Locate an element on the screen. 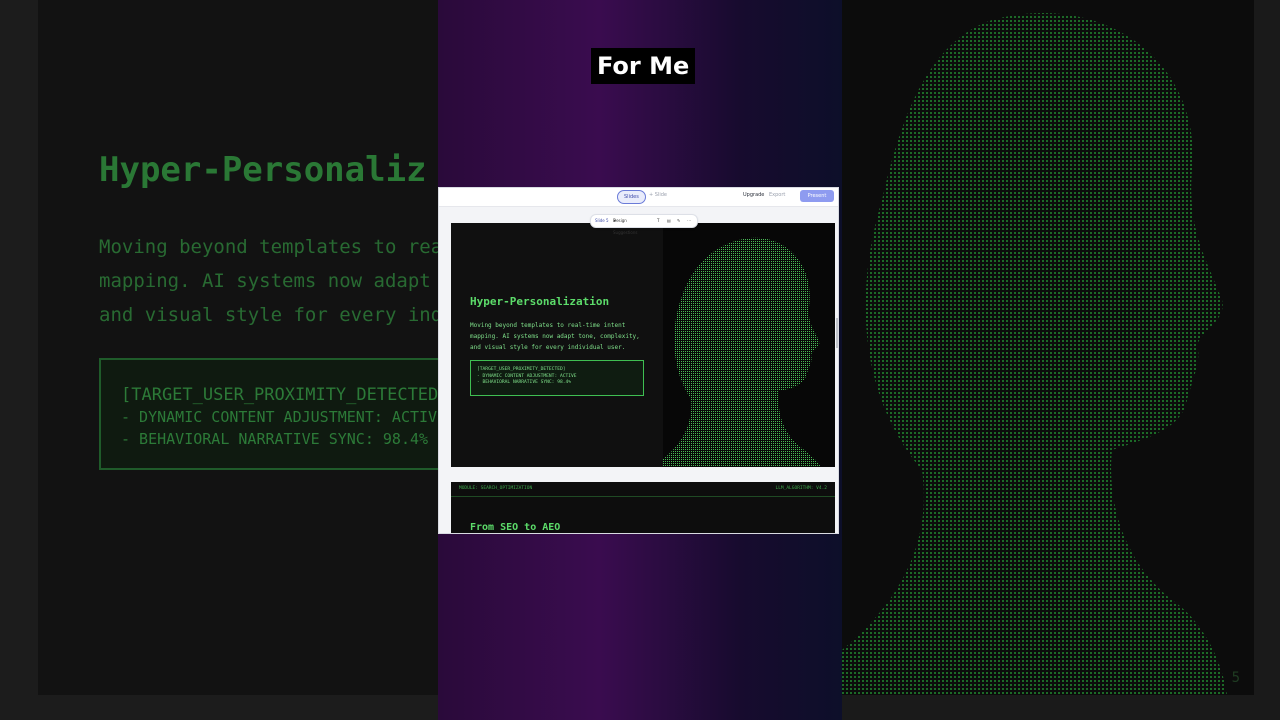 This screenshot has height=720, width=1280. slides-view-button: Slides is located at coordinates (631, 197).